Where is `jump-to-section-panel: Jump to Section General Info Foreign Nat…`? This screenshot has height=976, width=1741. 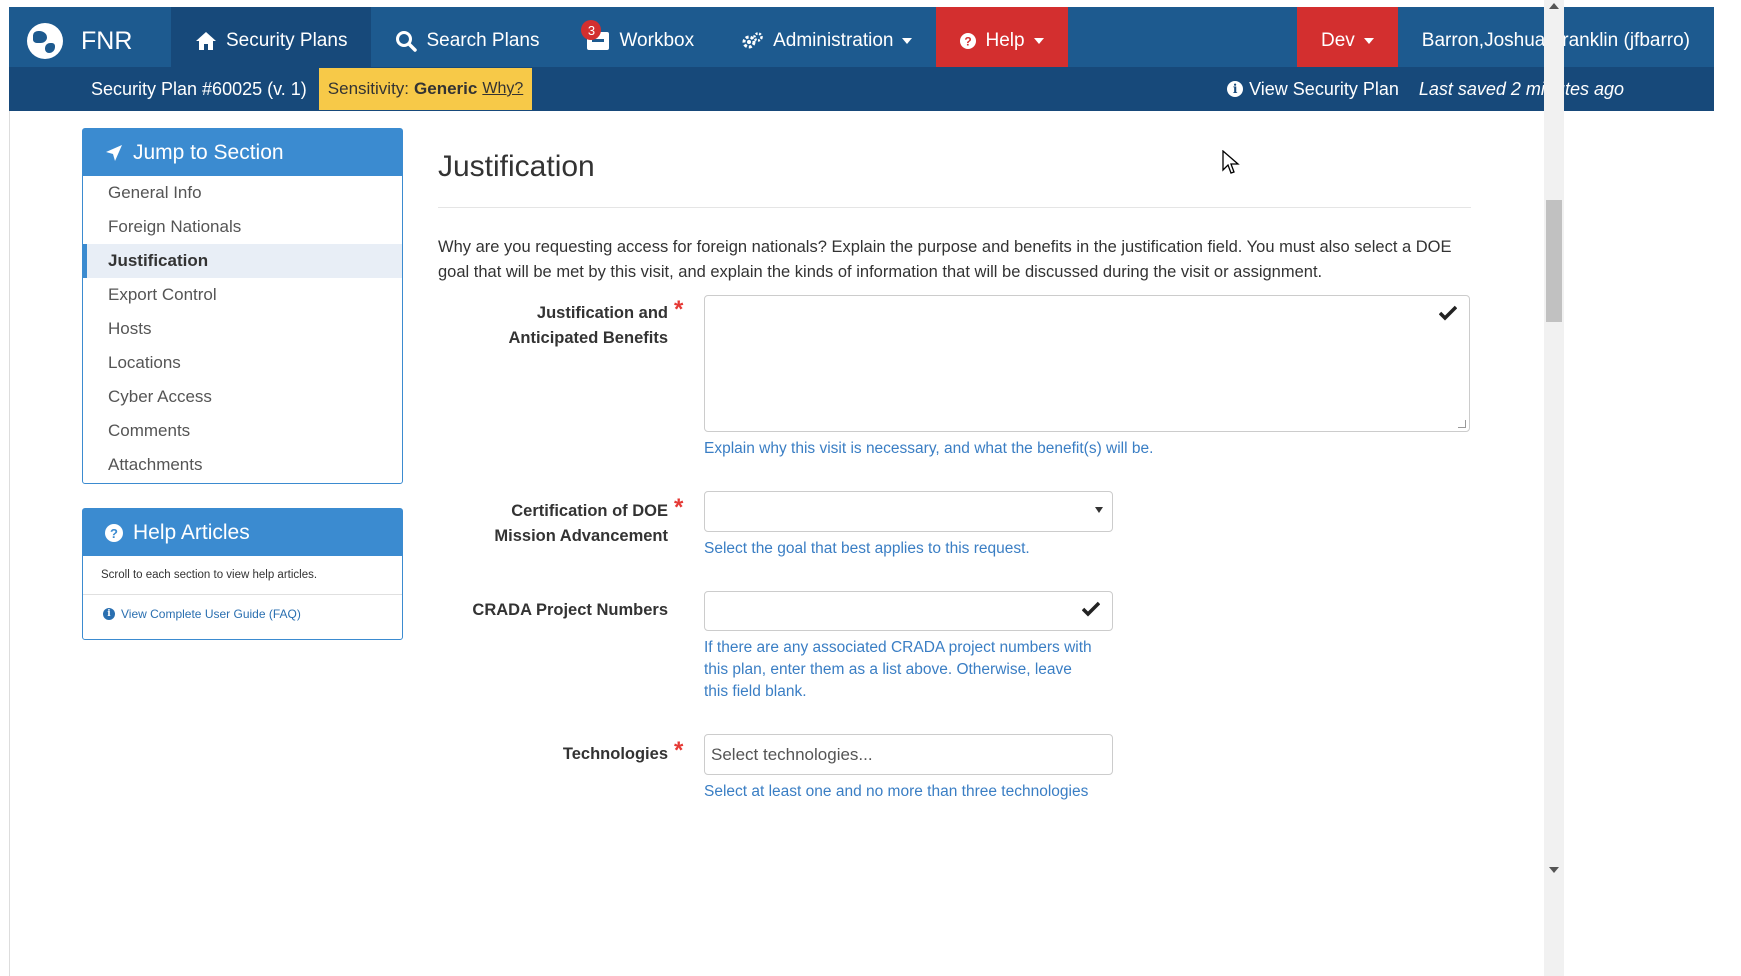
jump-to-section-panel: Jump to Section General Info Foreign Nat… is located at coordinates (242, 306).